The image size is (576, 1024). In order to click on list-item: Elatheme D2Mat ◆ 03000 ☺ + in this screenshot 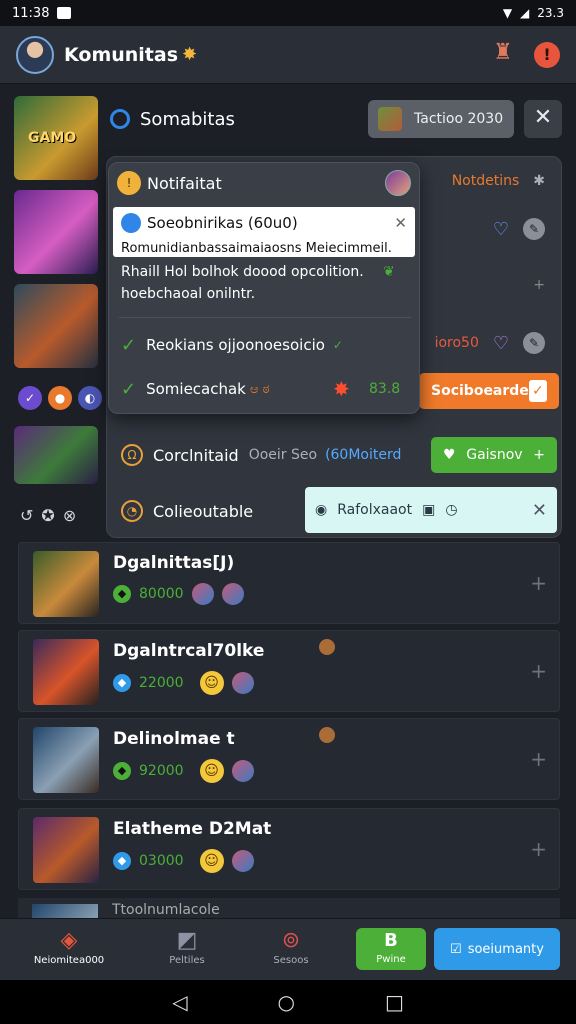, I will do `click(289, 849)`.